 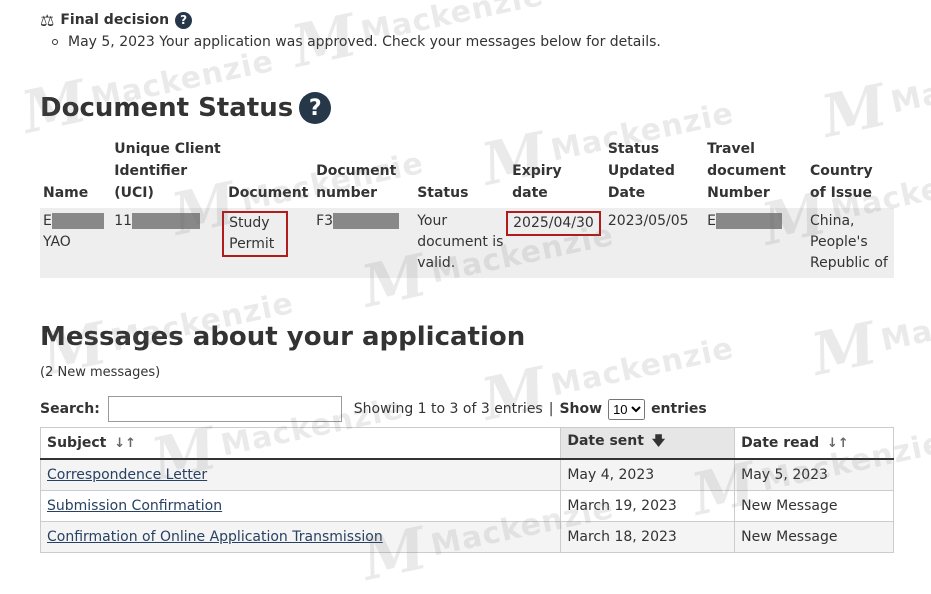 I want to click on name-cell: E YAO, so click(x=76, y=243).